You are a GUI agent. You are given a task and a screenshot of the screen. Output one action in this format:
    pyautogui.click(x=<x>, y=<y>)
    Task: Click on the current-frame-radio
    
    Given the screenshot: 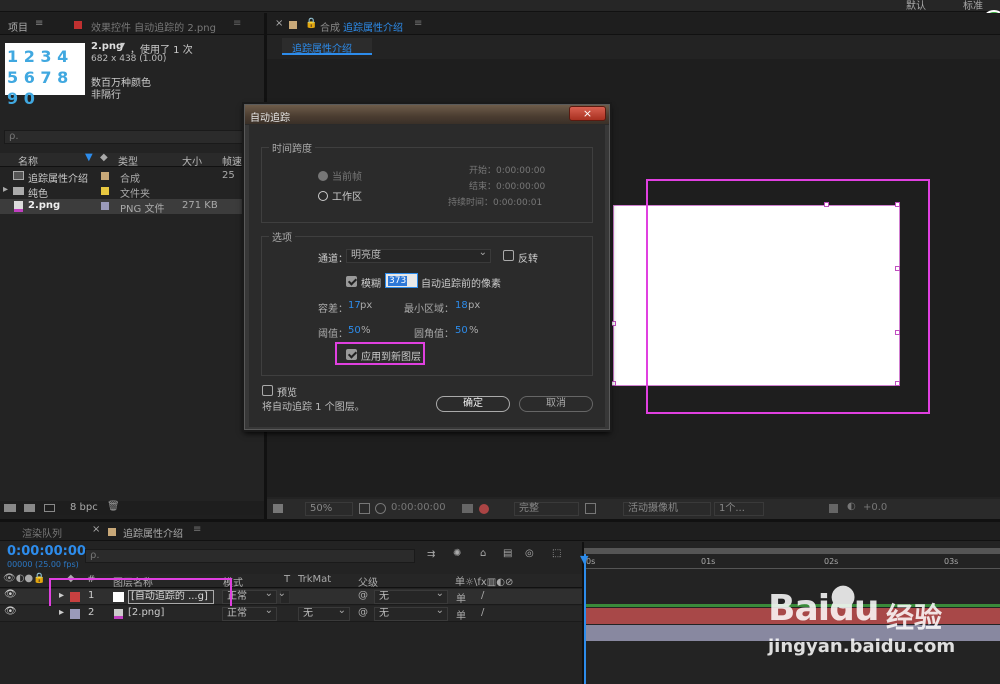 What is the action you would take?
    pyautogui.click(x=323, y=176)
    